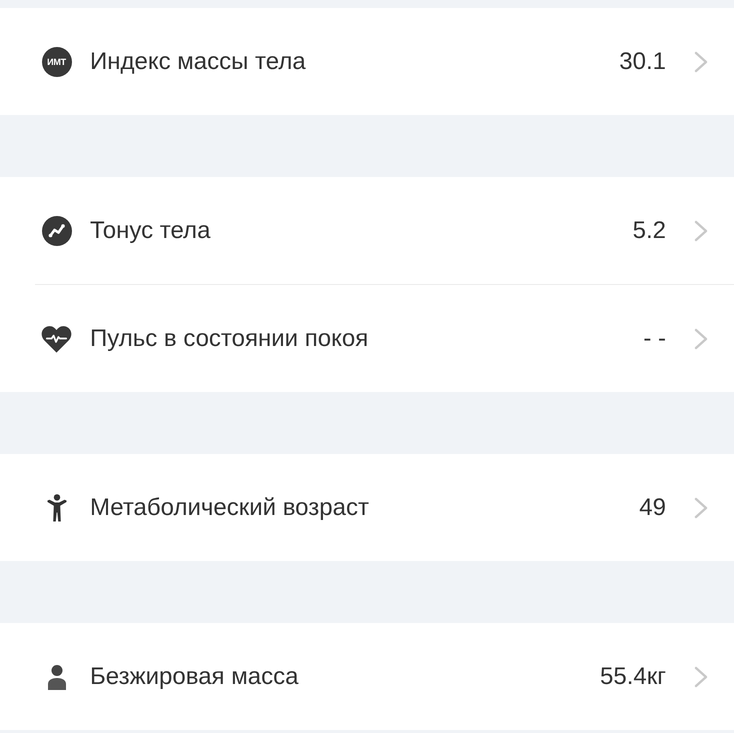 Image resolution: width=734 pixels, height=733 pixels. Describe the element at coordinates (57, 61) in the screenshot. I see `index-badge: ИМТ` at that location.